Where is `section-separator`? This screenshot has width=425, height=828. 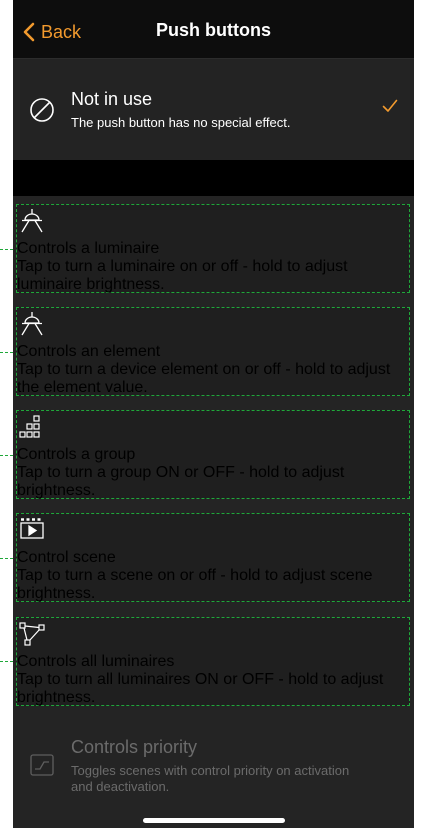
section-separator is located at coordinates (213, 178).